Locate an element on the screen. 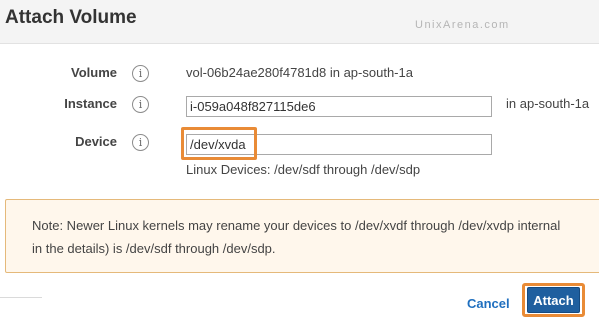  volume-info-icon: i is located at coordinates (140, 73).